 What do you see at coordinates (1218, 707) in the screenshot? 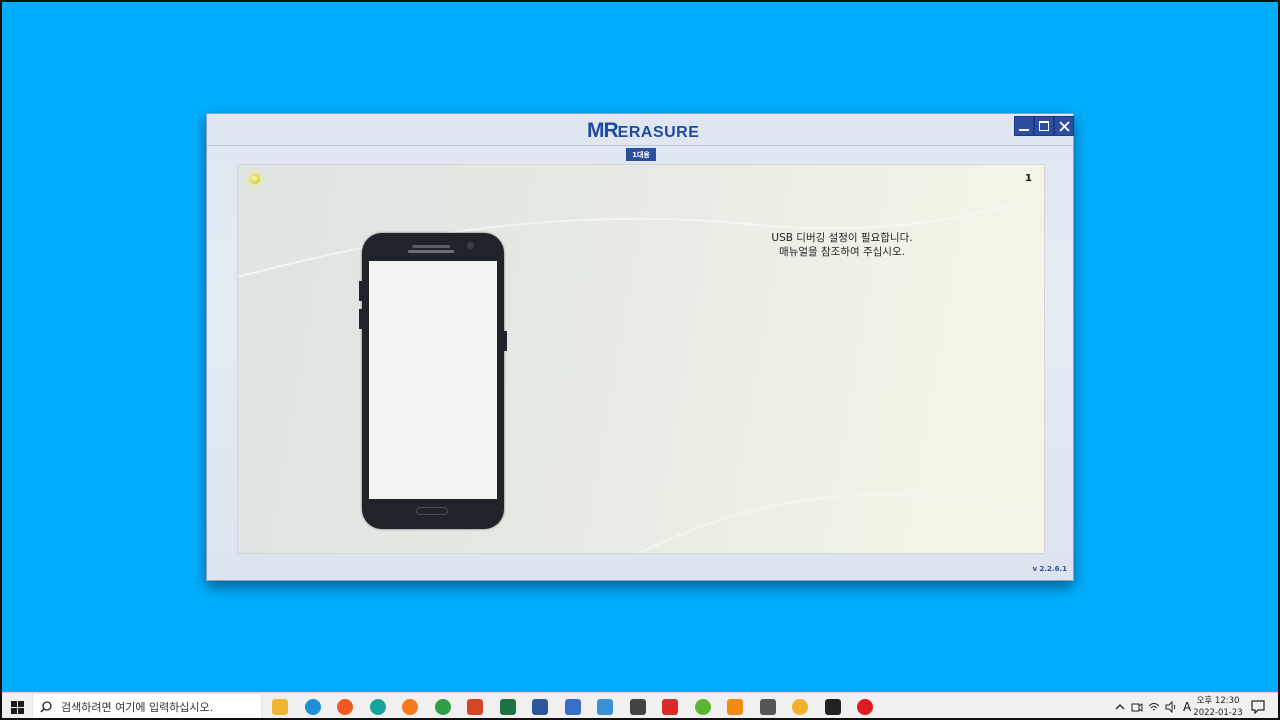
I see `clock: 오후 12:30 2022-01-23` at bounding box center [1218, 707].